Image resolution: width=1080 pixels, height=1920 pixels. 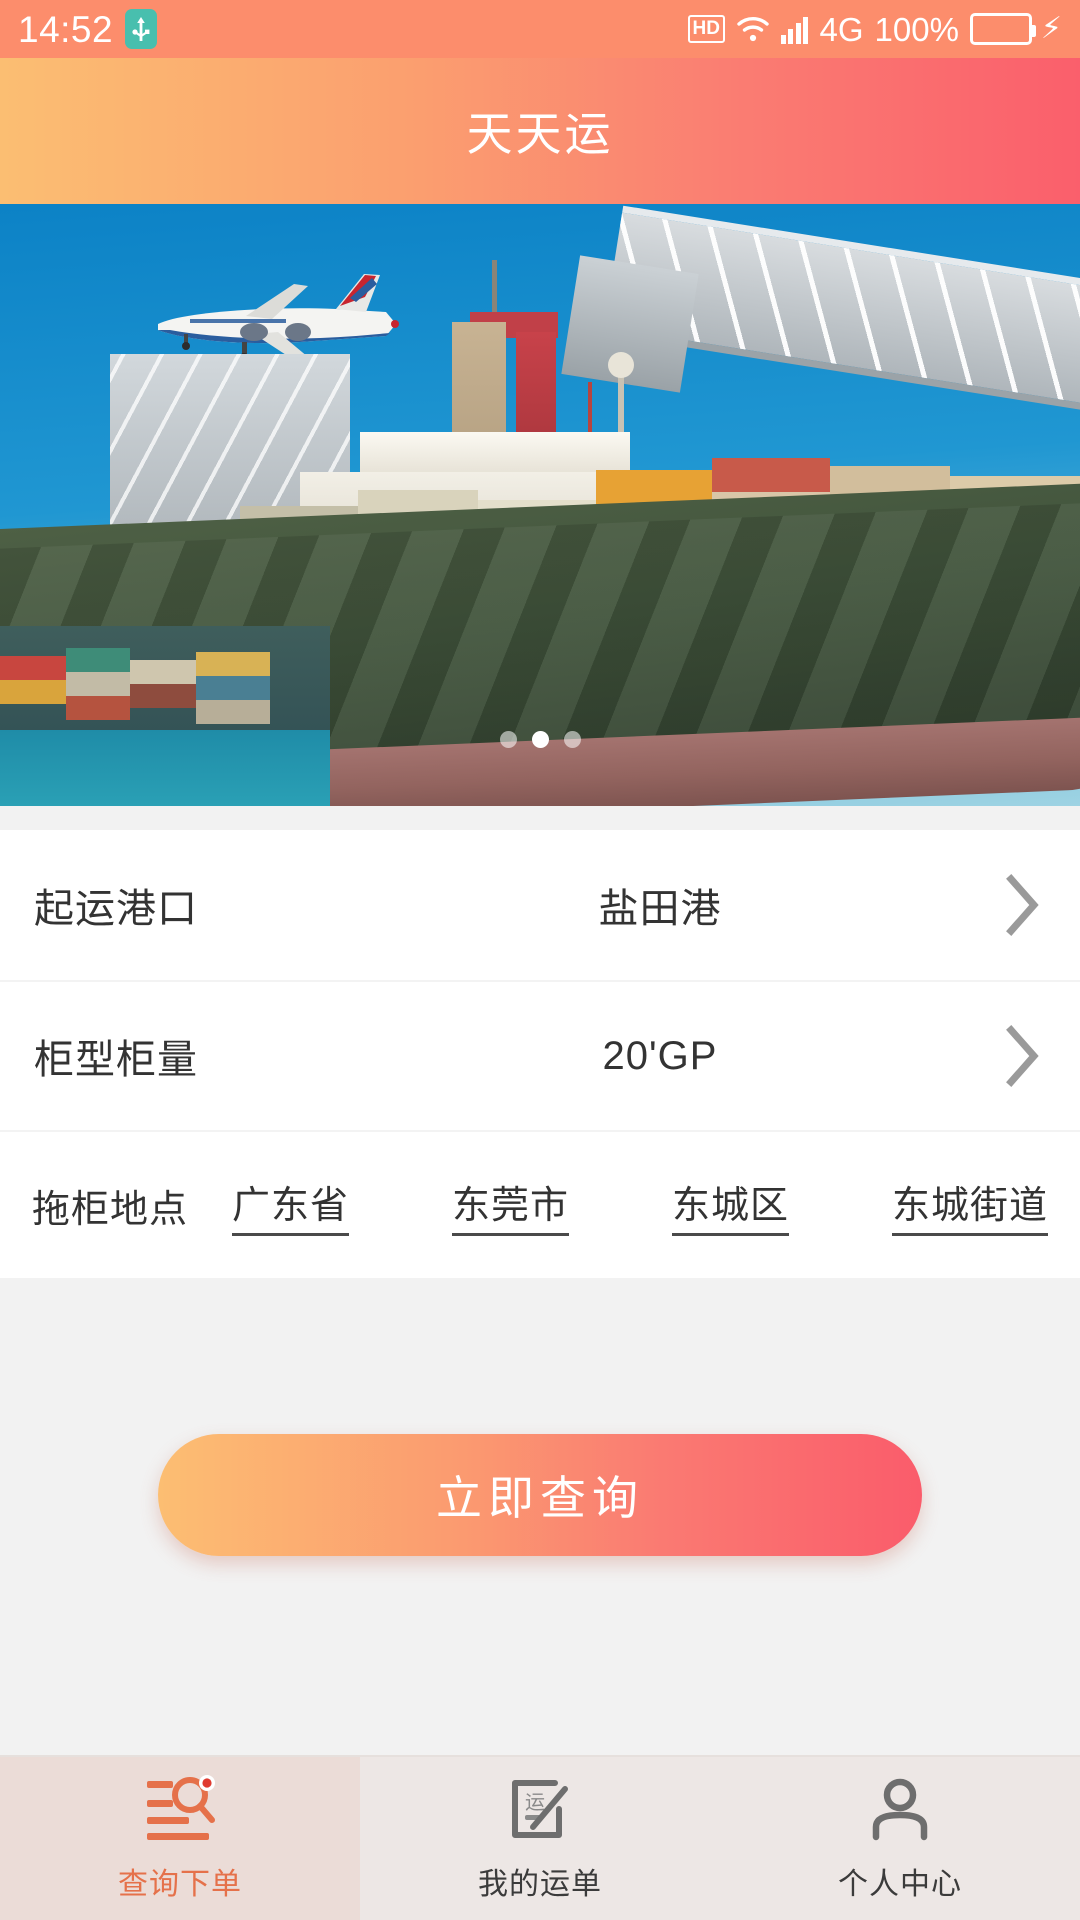 What do you see at coordinates (841, 29) in the screenshot?
I see `network-type-label: 4G` at bounding box center [841, 29].